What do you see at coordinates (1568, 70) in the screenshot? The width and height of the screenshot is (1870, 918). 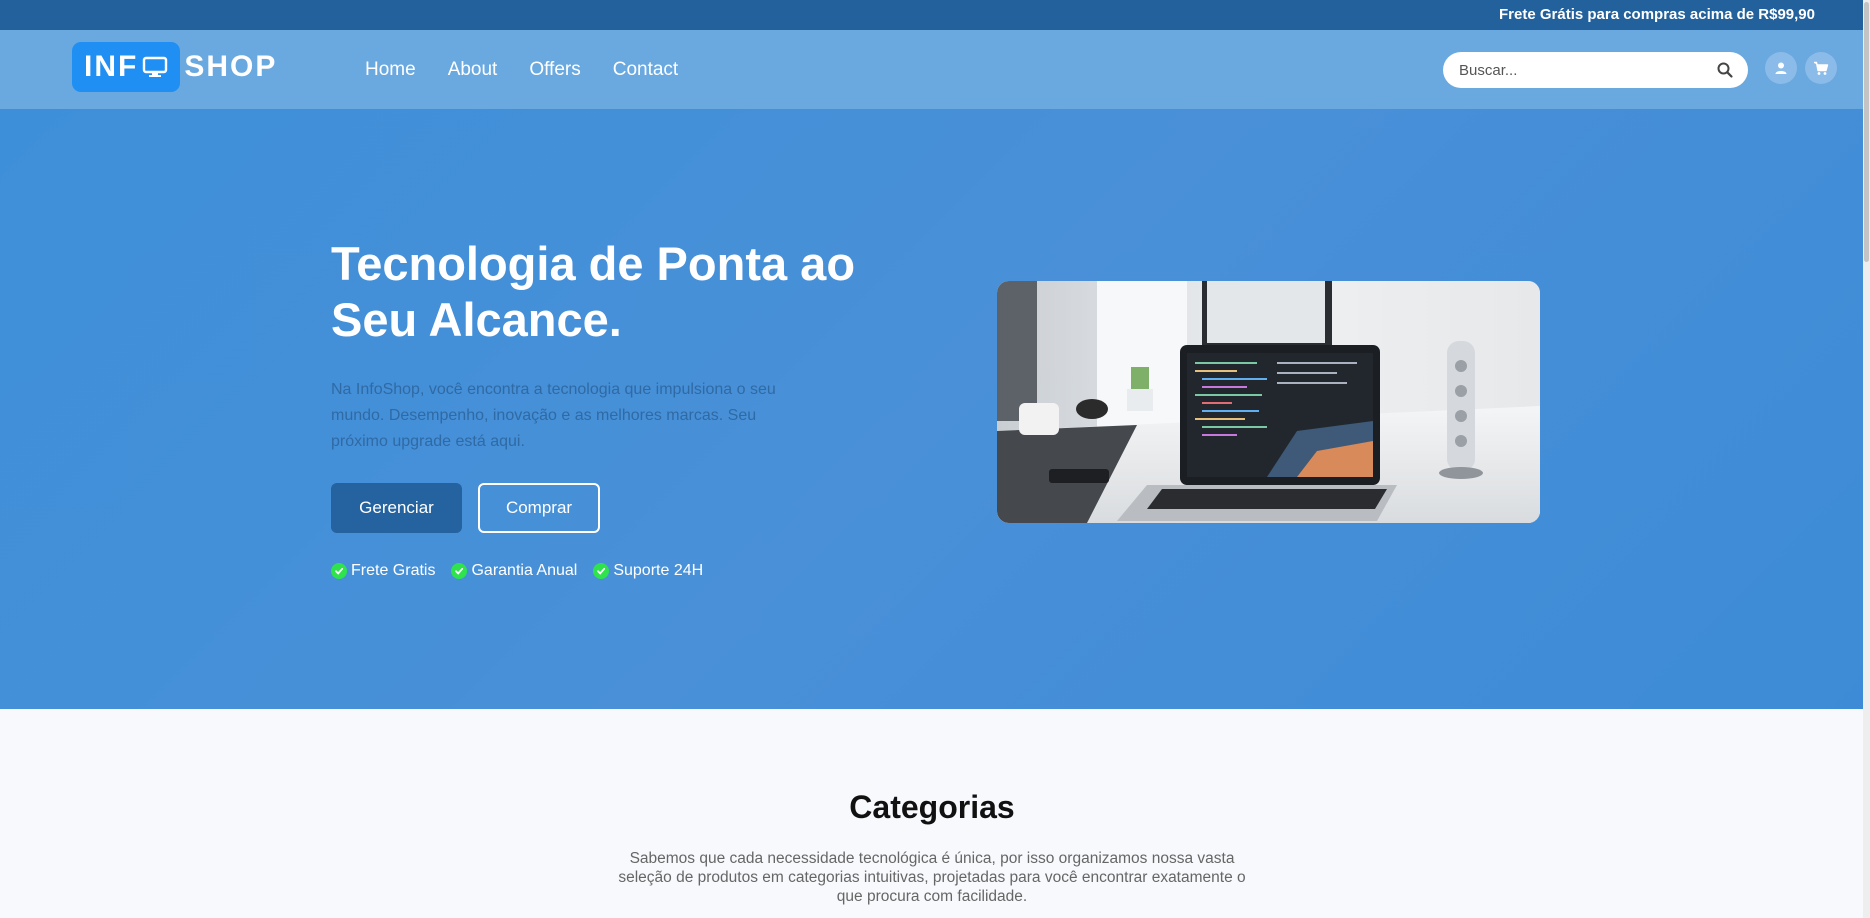 I see `search-input` at bounding box center [1568, 70].